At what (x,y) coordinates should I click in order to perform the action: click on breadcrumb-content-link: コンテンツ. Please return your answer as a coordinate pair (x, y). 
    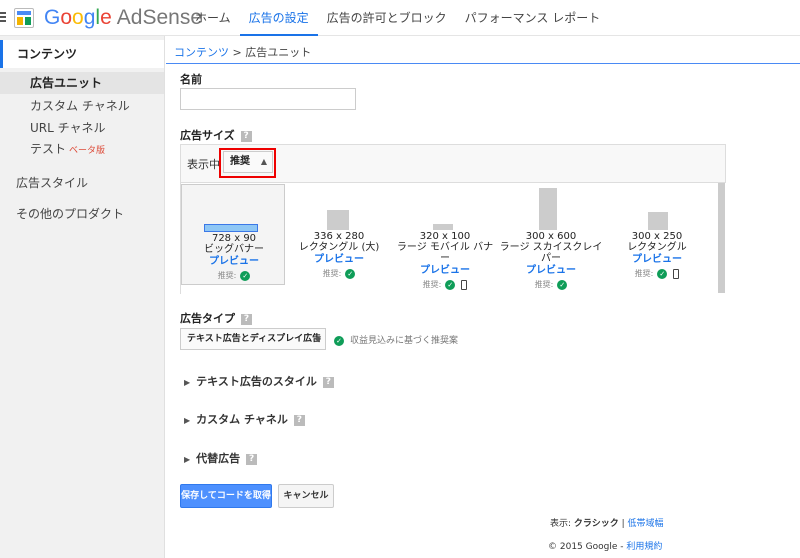
    Looking at the image, I should click on (201, 52).